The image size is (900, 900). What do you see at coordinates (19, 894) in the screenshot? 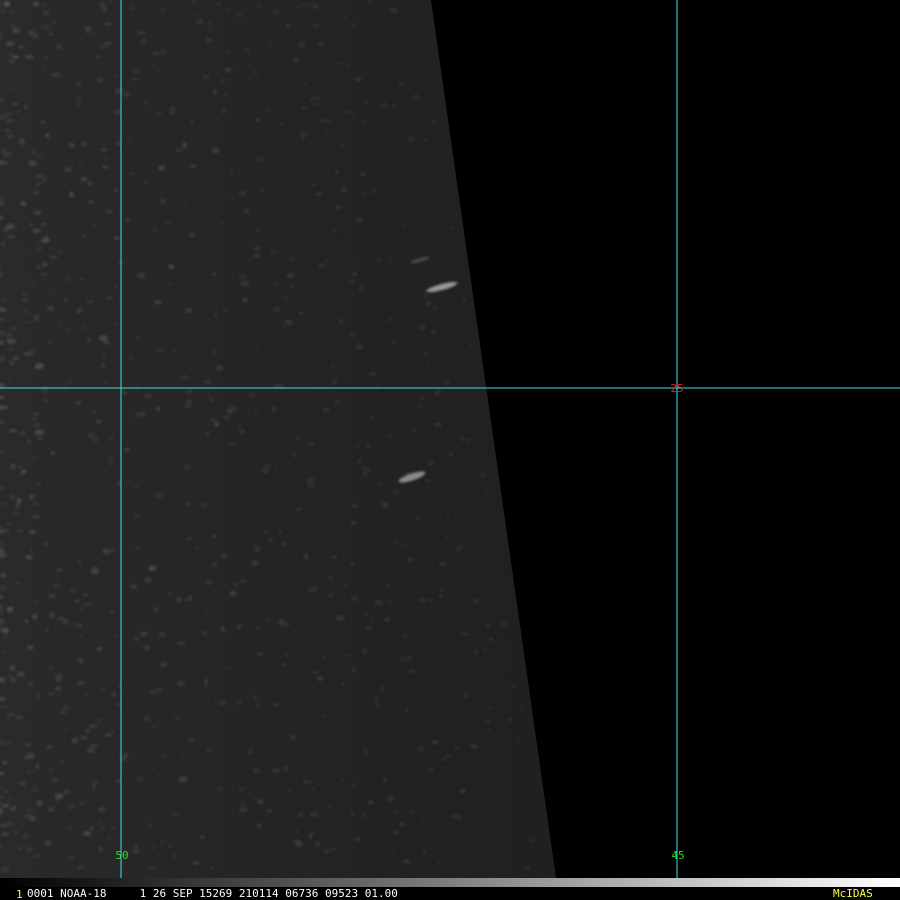
I see `frame-number: 1` at bounding box center [19, 894].